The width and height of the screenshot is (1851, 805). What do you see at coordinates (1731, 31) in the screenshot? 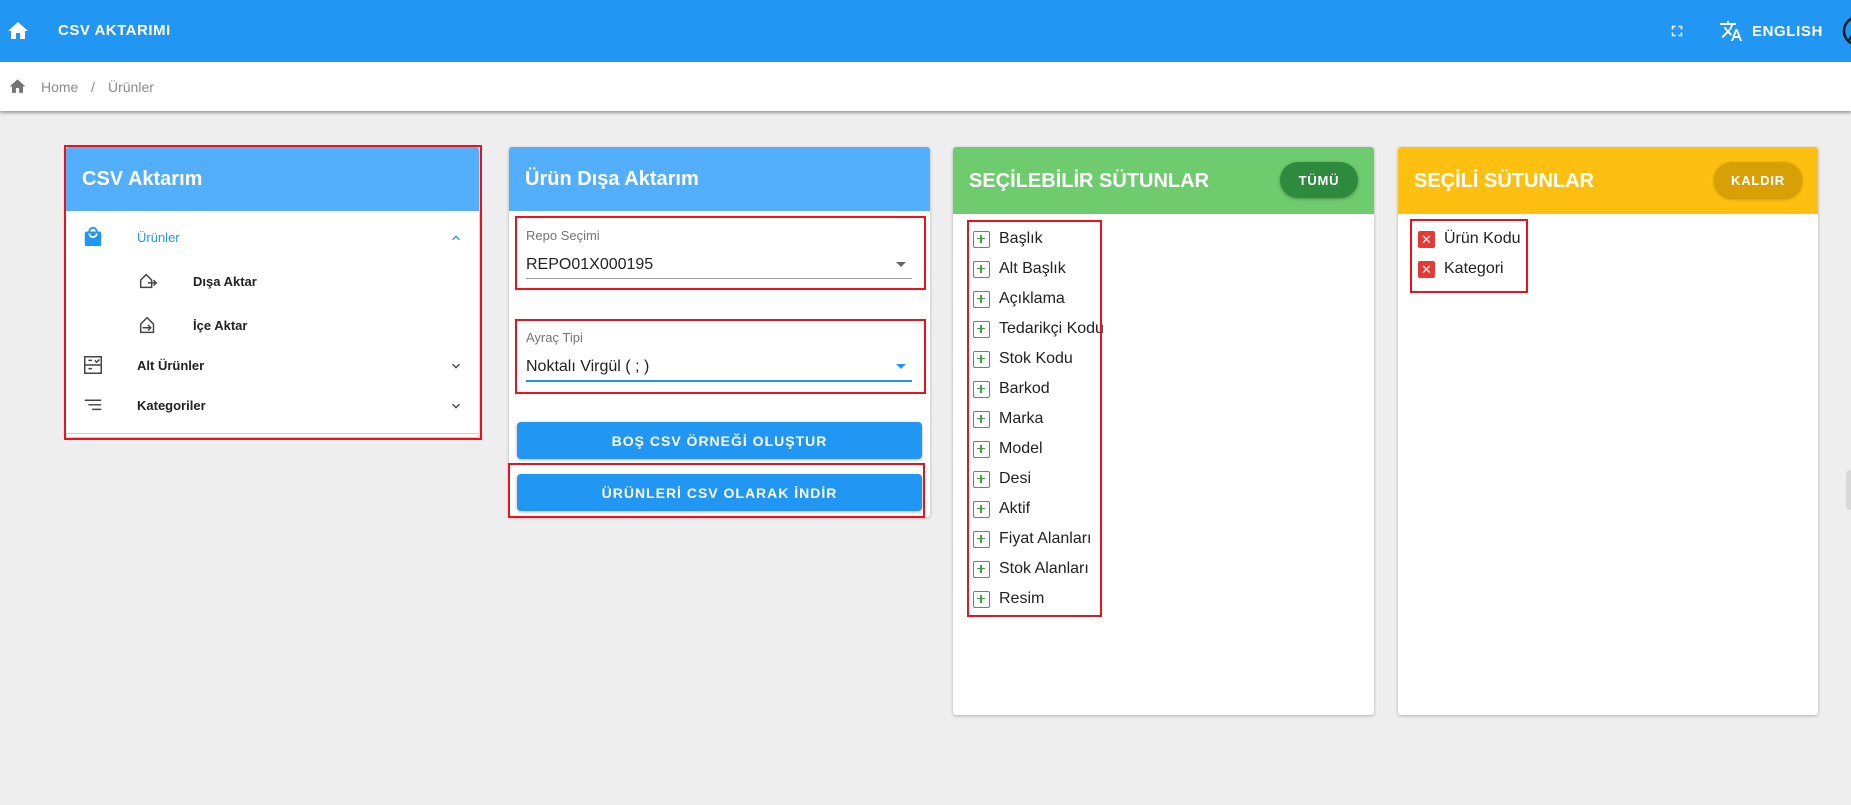
I see `translate-icon` at bounding box center [1731, 31].